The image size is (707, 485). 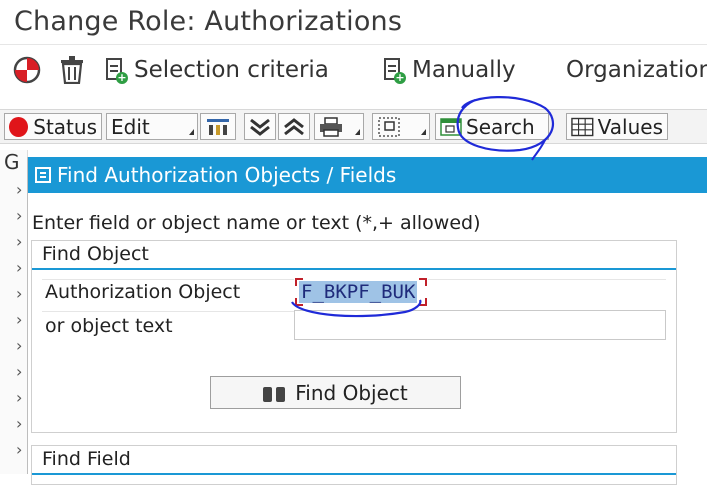 I want to click on find-object-button: Find Object, so click(x=335, y=392).